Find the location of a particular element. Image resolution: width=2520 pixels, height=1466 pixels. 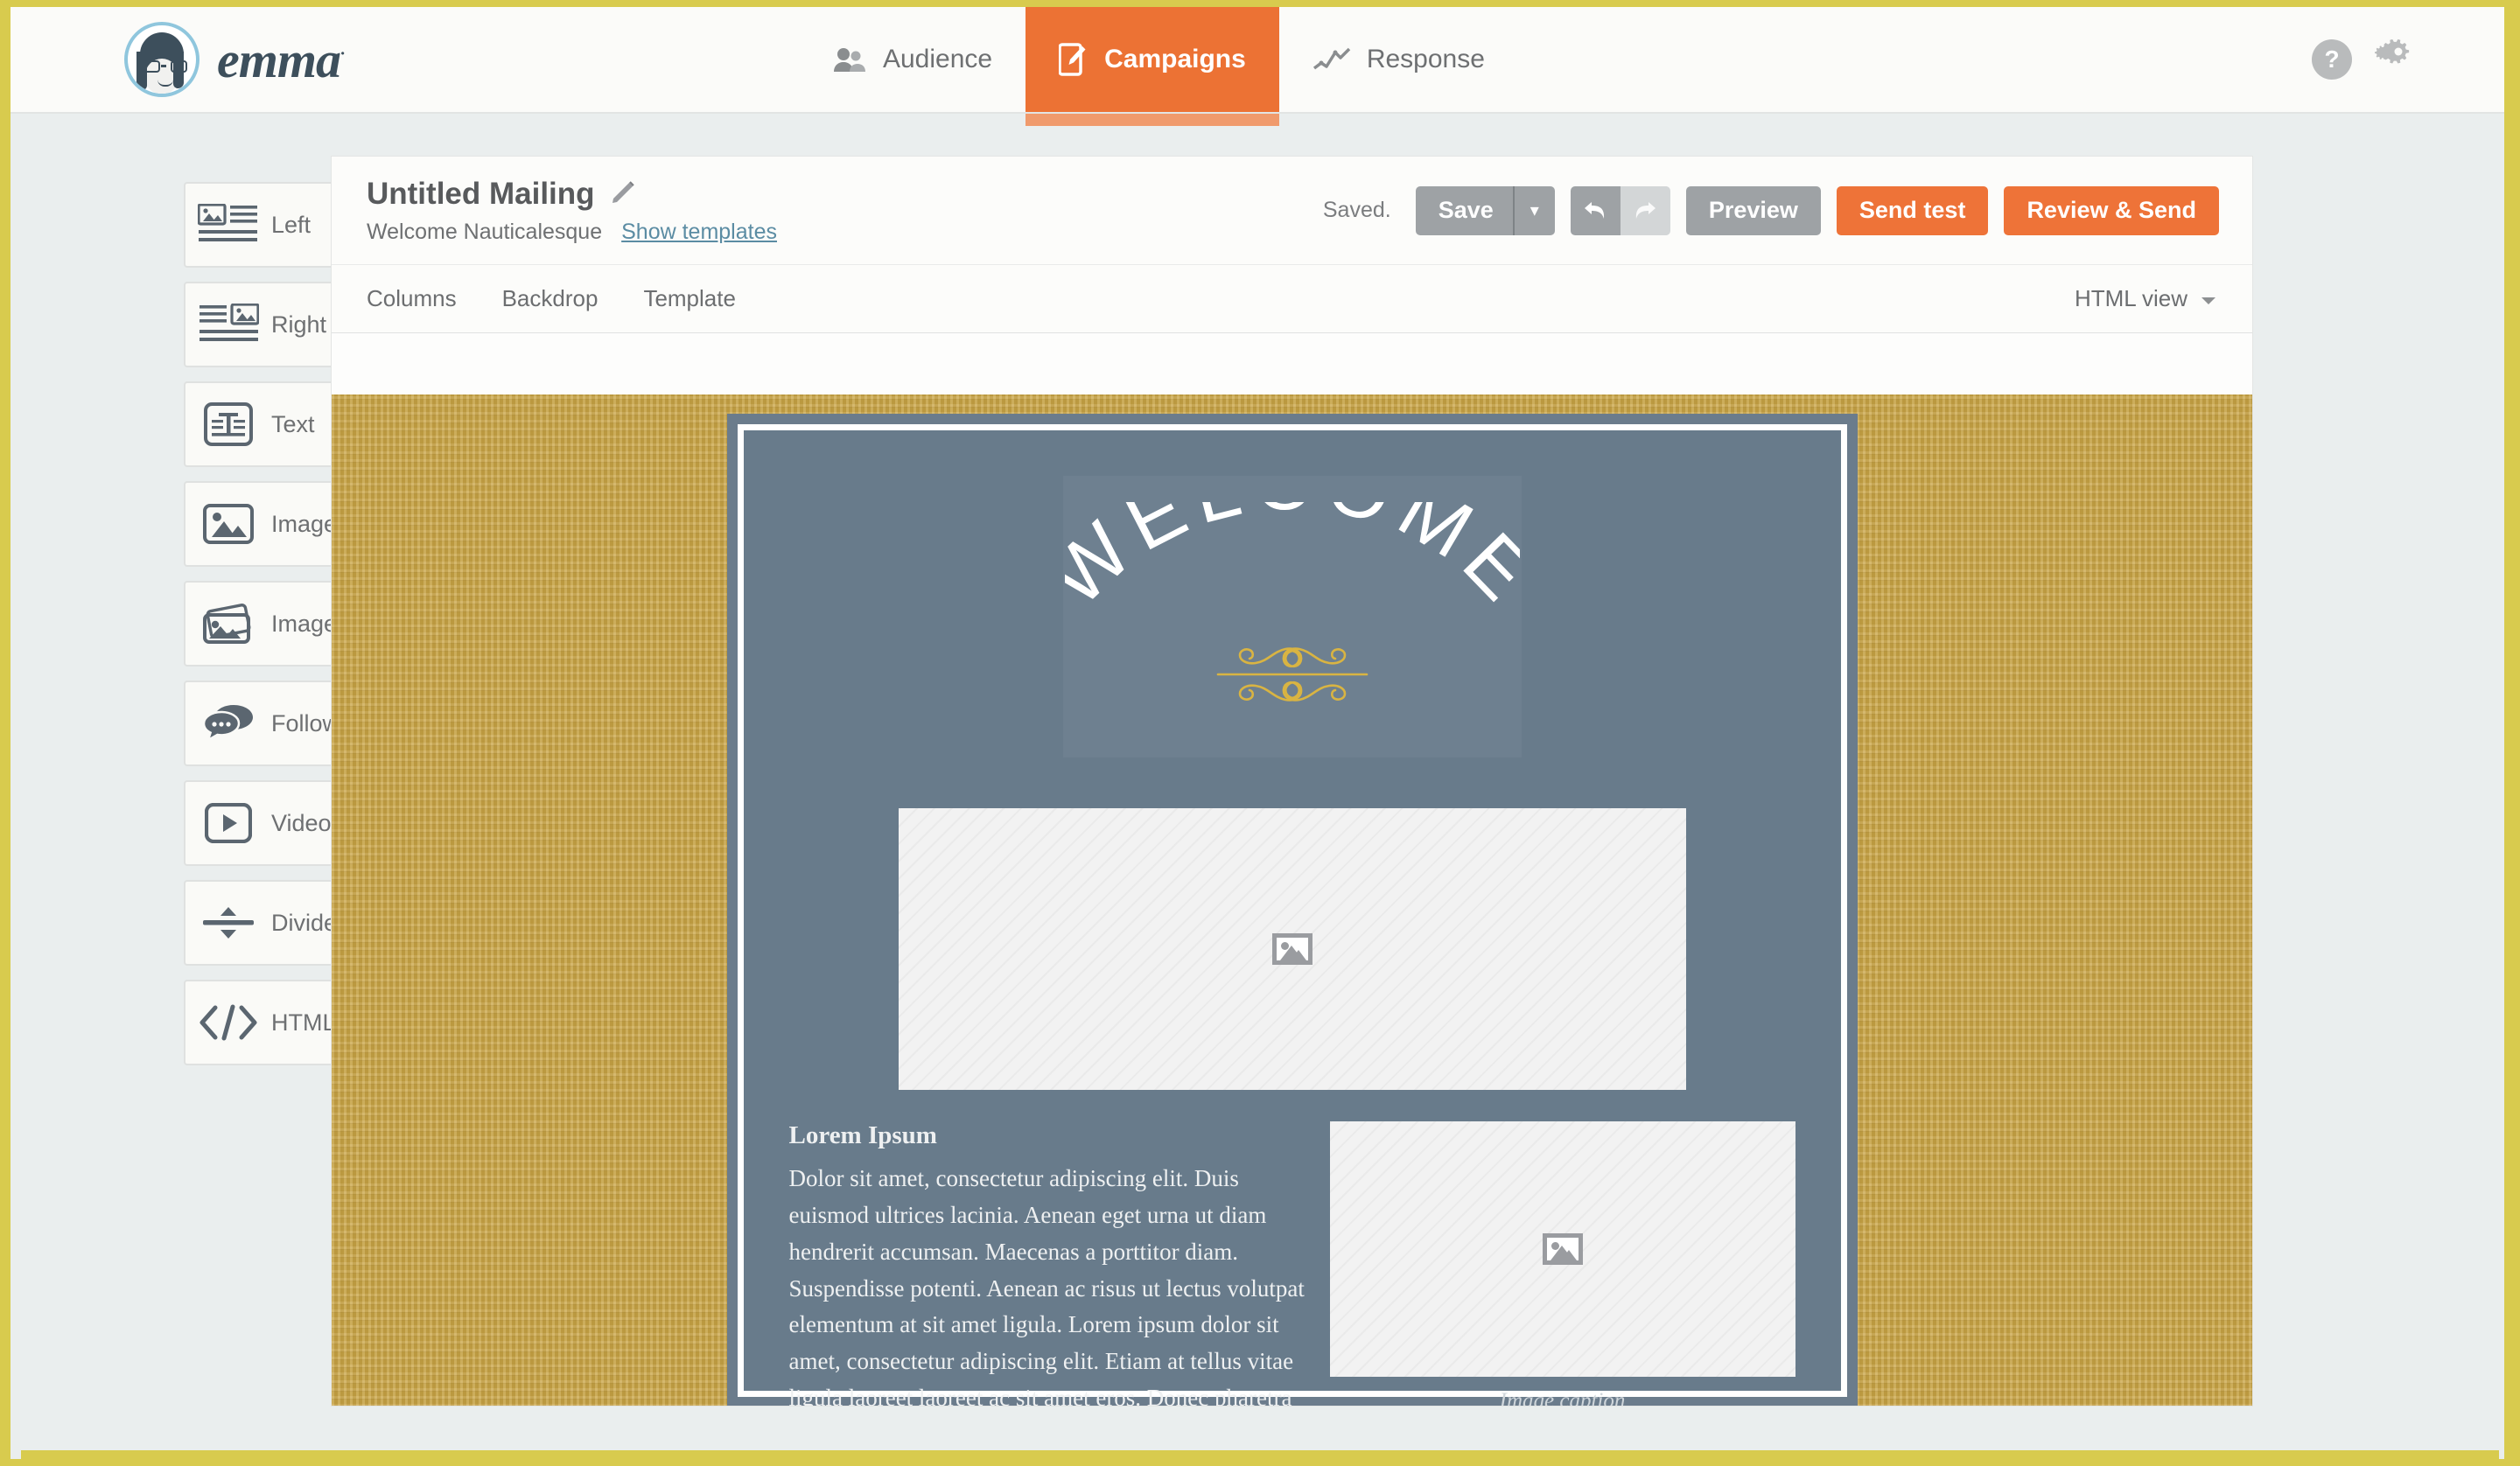

divider-arrows-icon is located at coordinates (228, 923).